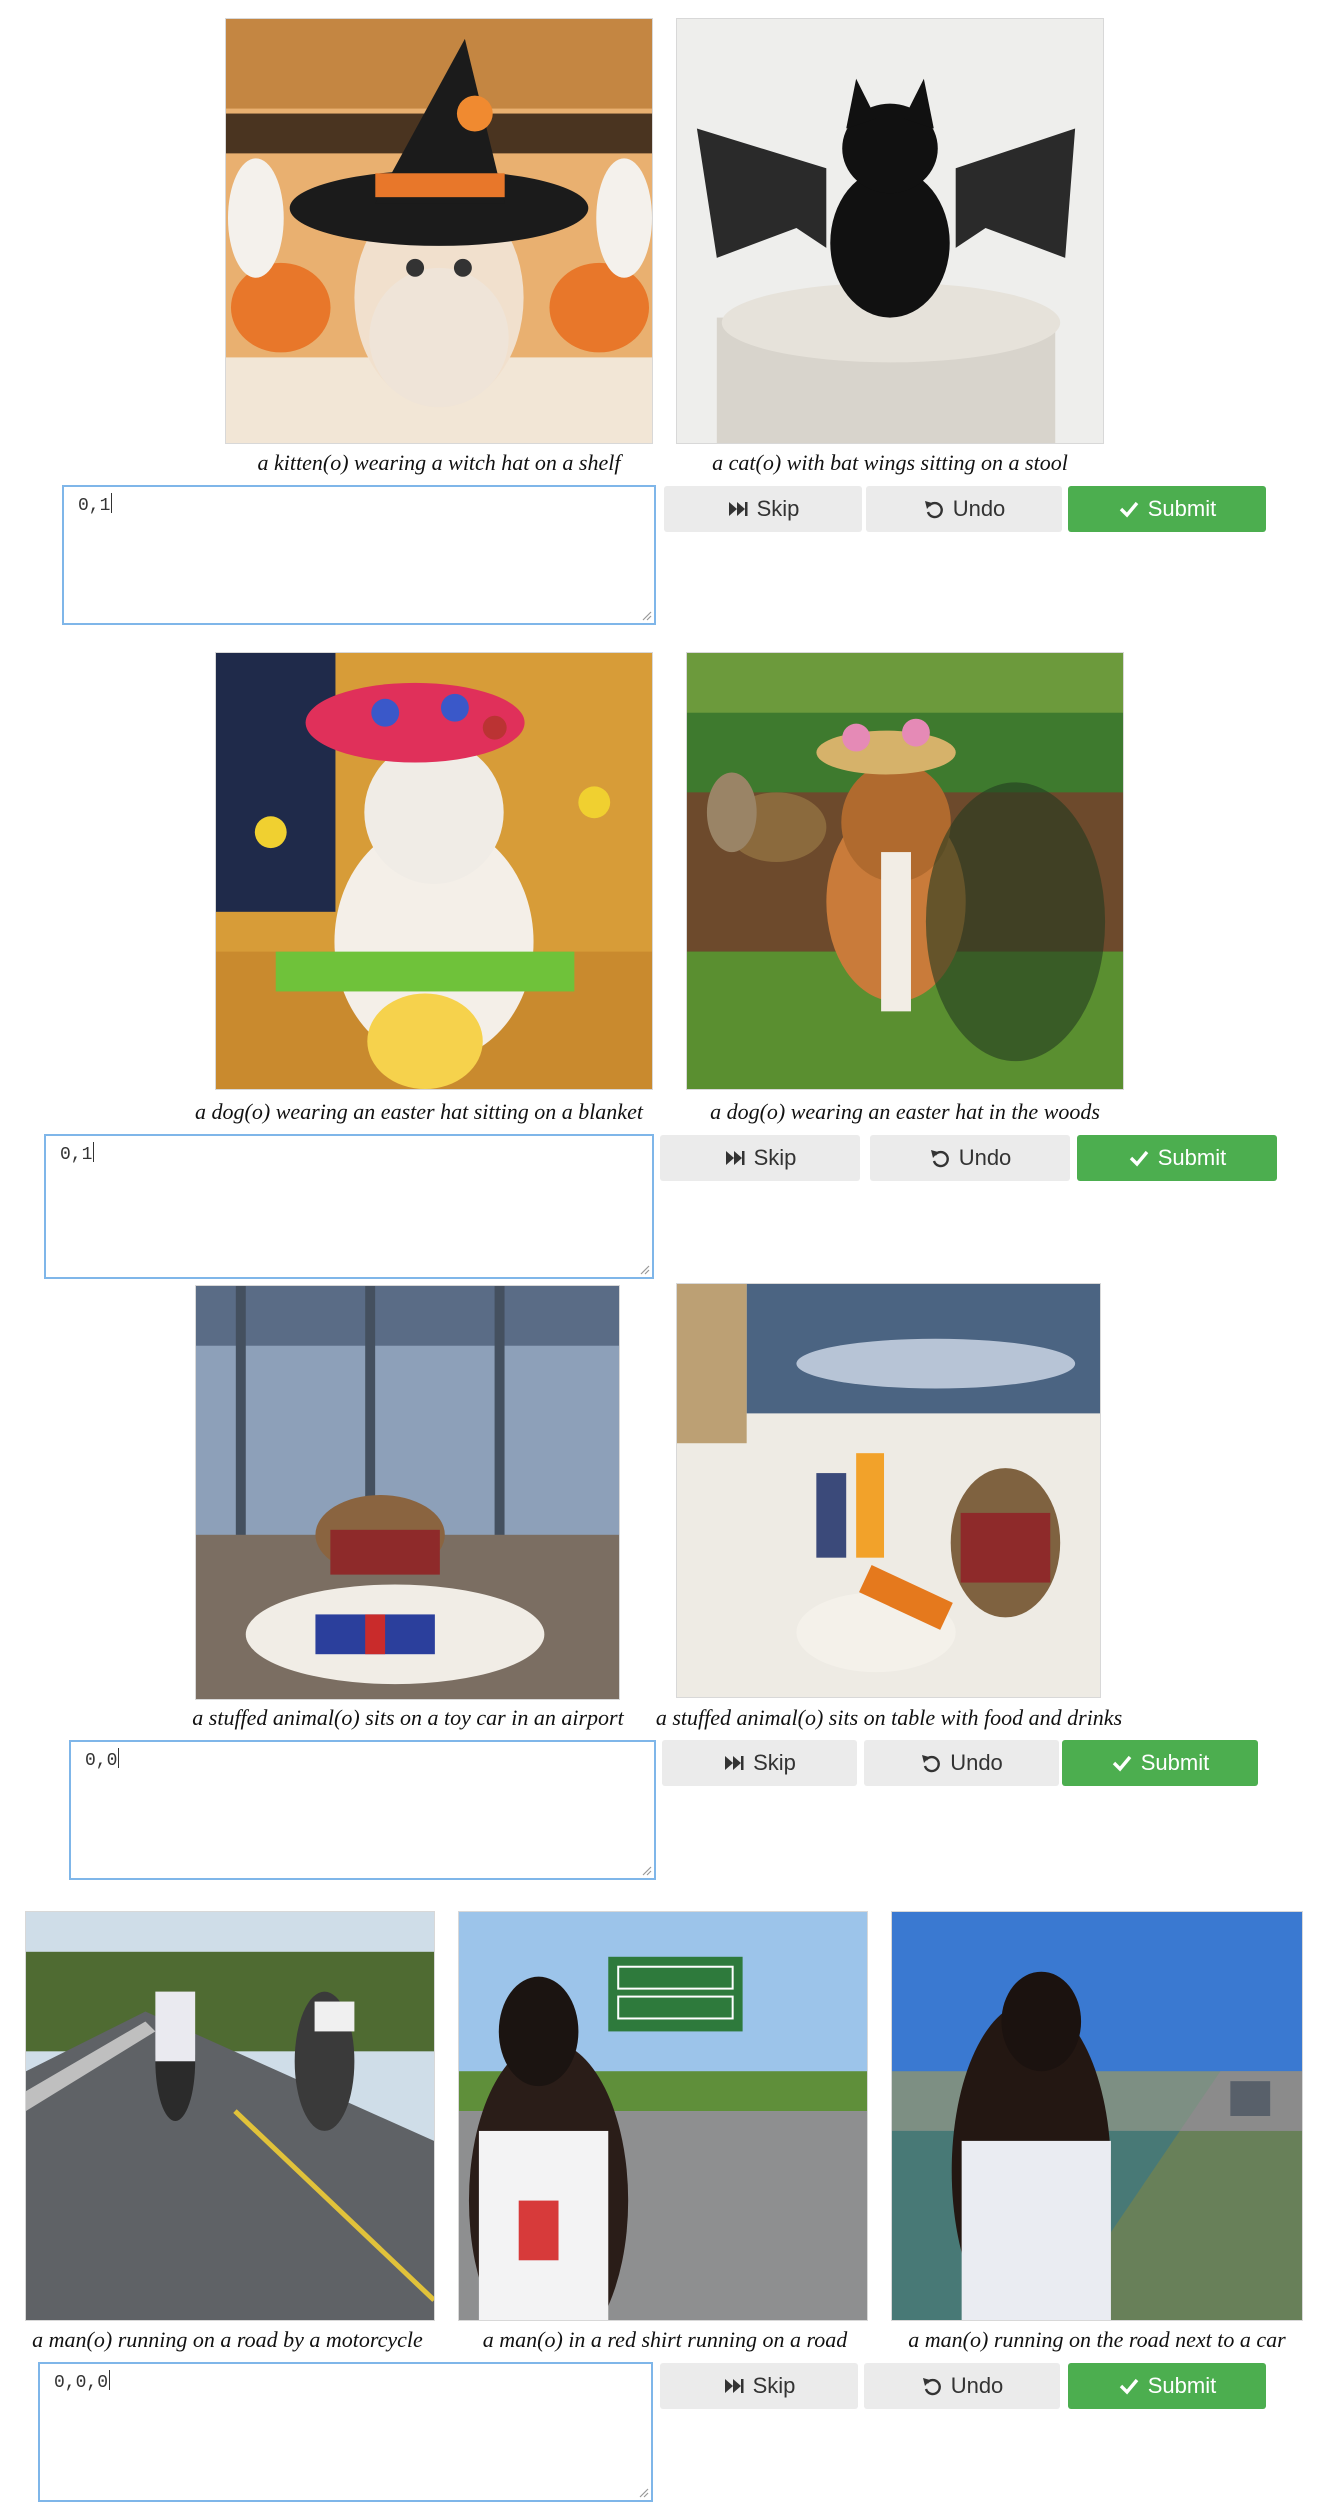 Image resolution: width=1329 pixels, height=2508 pixels. What do you see at coordinates (1097, 2116) in the screenshot?
I see `runner-car-road-photo` at bounding box center [1097, 2116].